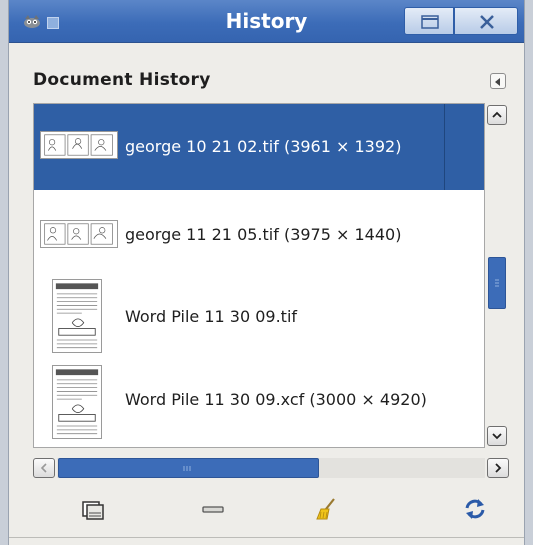 The width and height of the screenshot is (533, 545). I want to click on scroll-down-button, so click(497, 436).